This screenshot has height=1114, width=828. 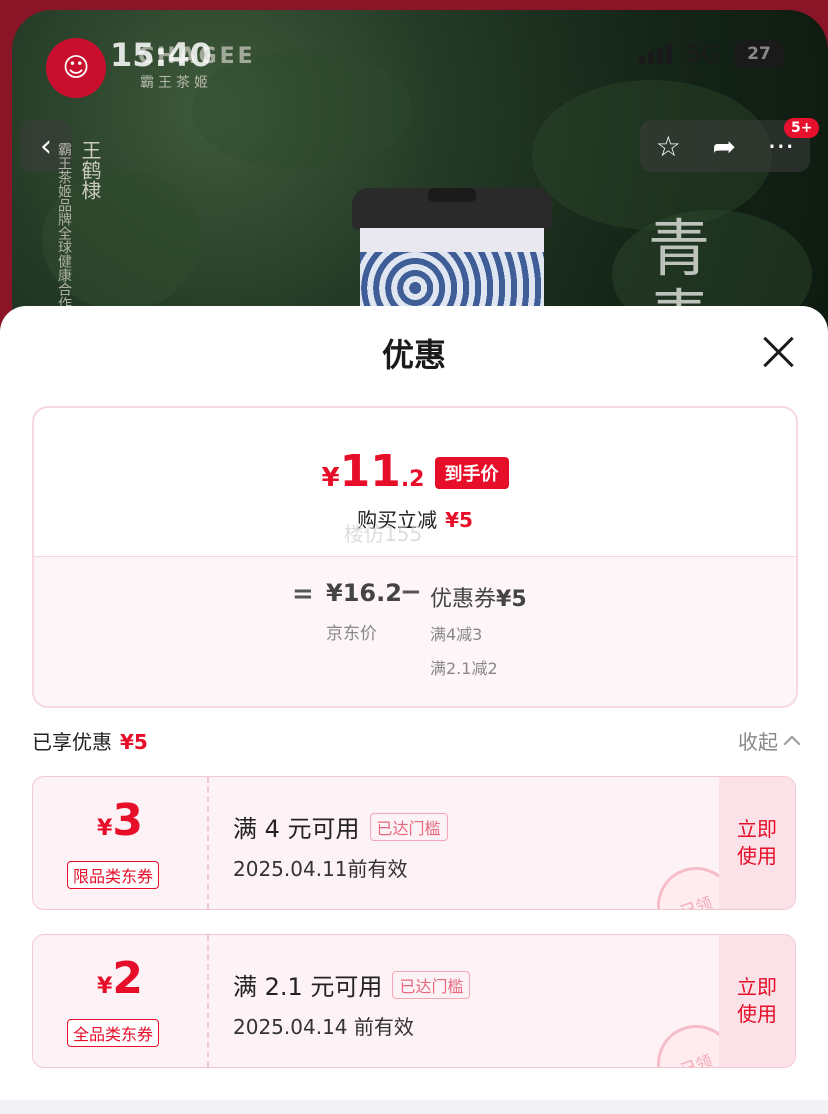 I want to click on hero-vertical-sub: 霸王茶姬品牌全球健康合作, so click(x=64, y=226).